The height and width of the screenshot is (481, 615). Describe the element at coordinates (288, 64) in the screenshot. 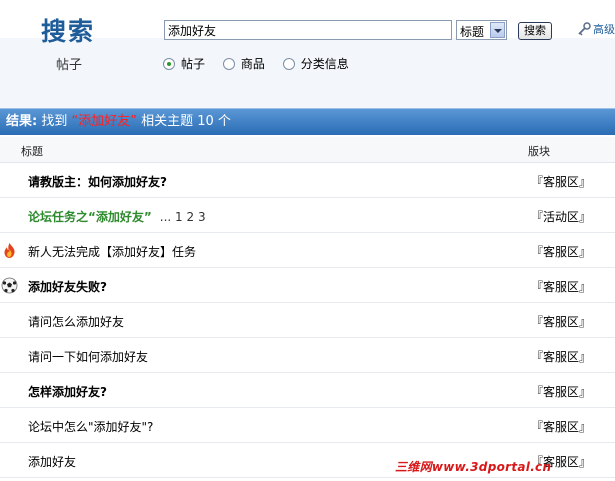

I see `radio-classified-circle` at that location.